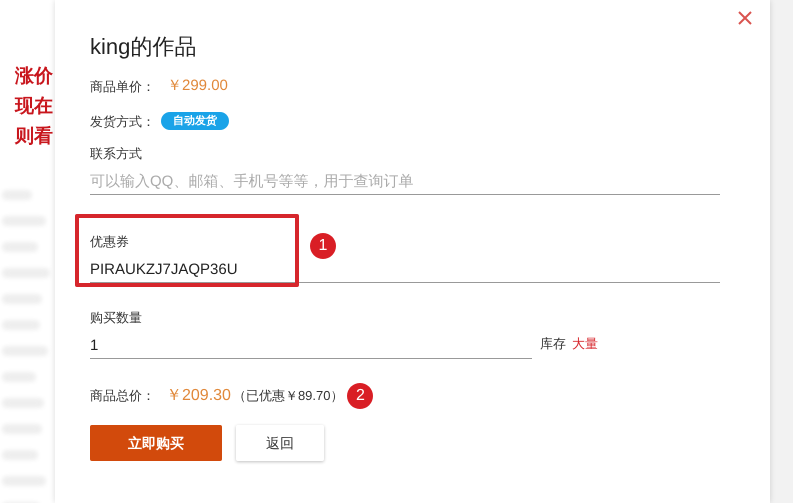 This screenshot has height=503, width=793. Describe the element at coordinates (197, 86) in the screenshot. I see `unit-price: ￥299.00` at that location.